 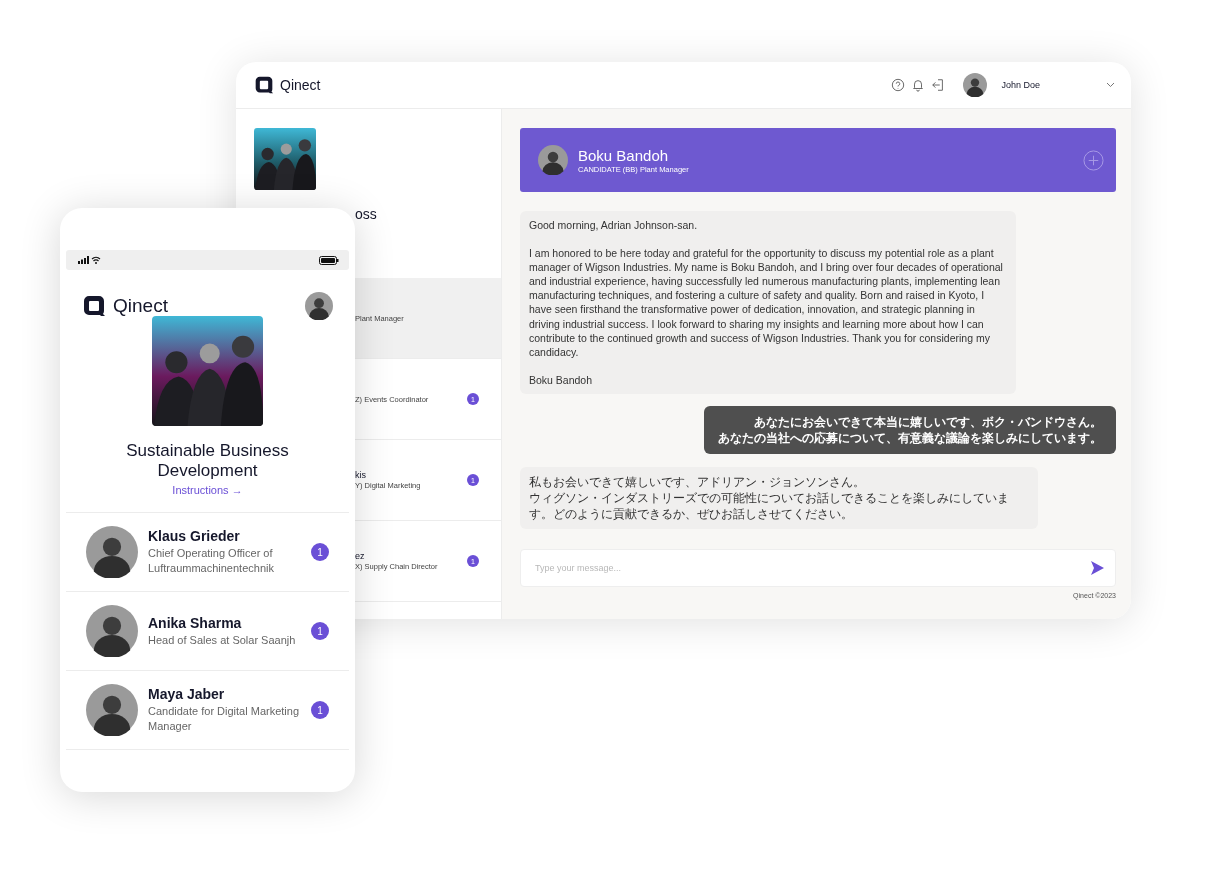 What do you see at coordinates (329, 260) in the screenshot?
I see `battery-icon` at bounding box center [329, 260].